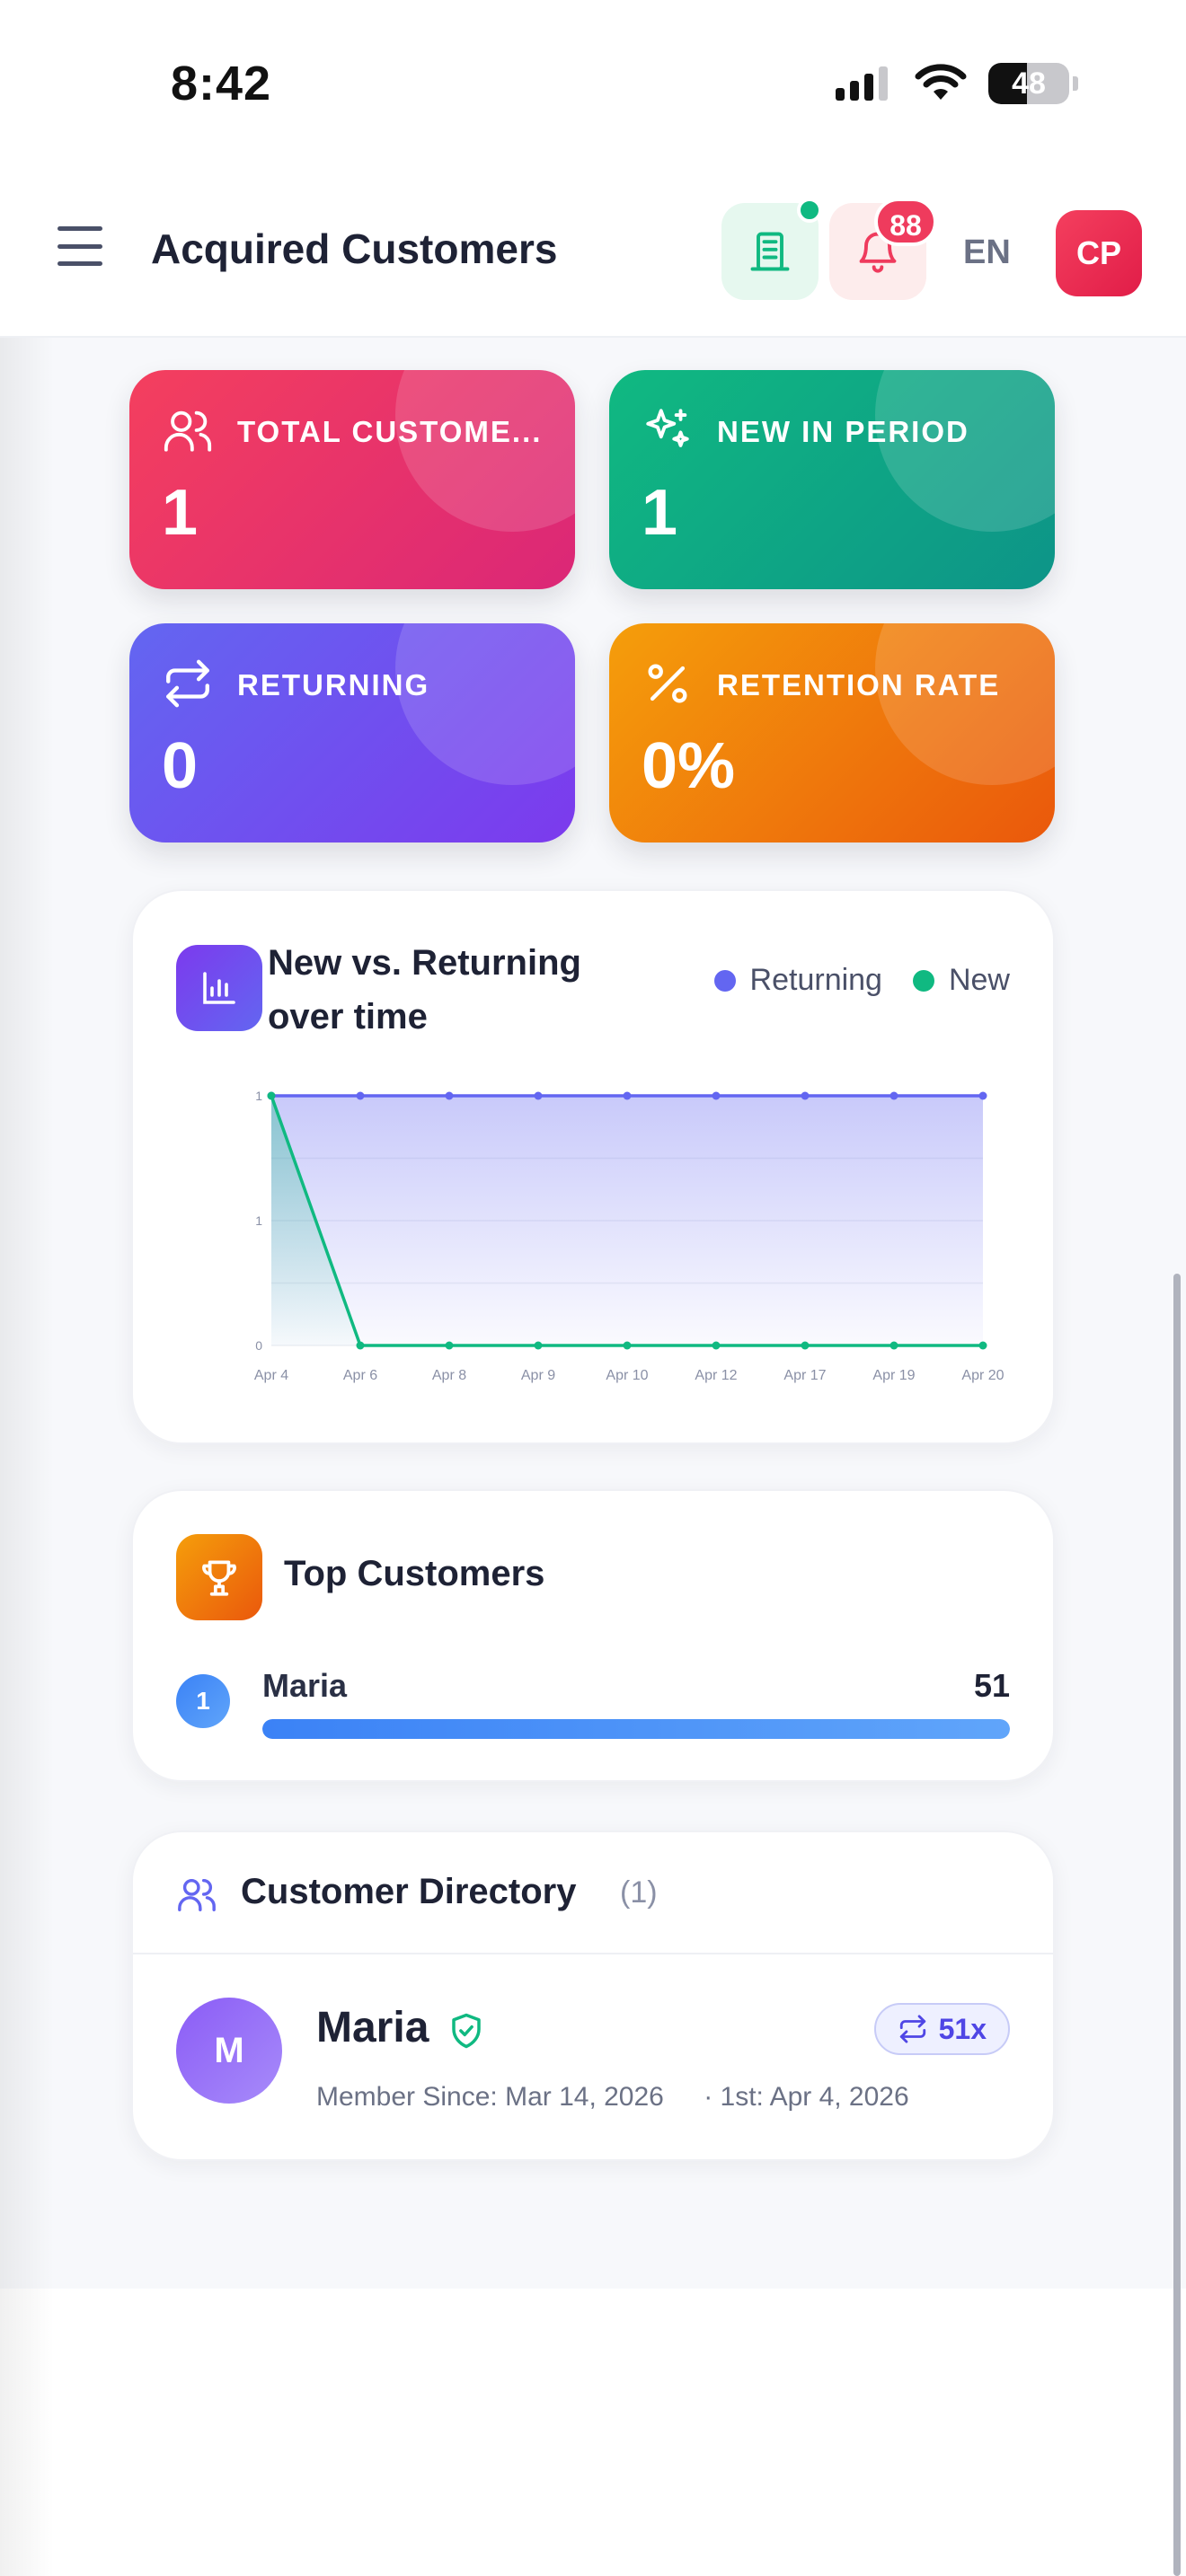 The width and height of the screenshot is (1186, 2576). I want to click on chart-legend: Returning New, so click(861, 980).